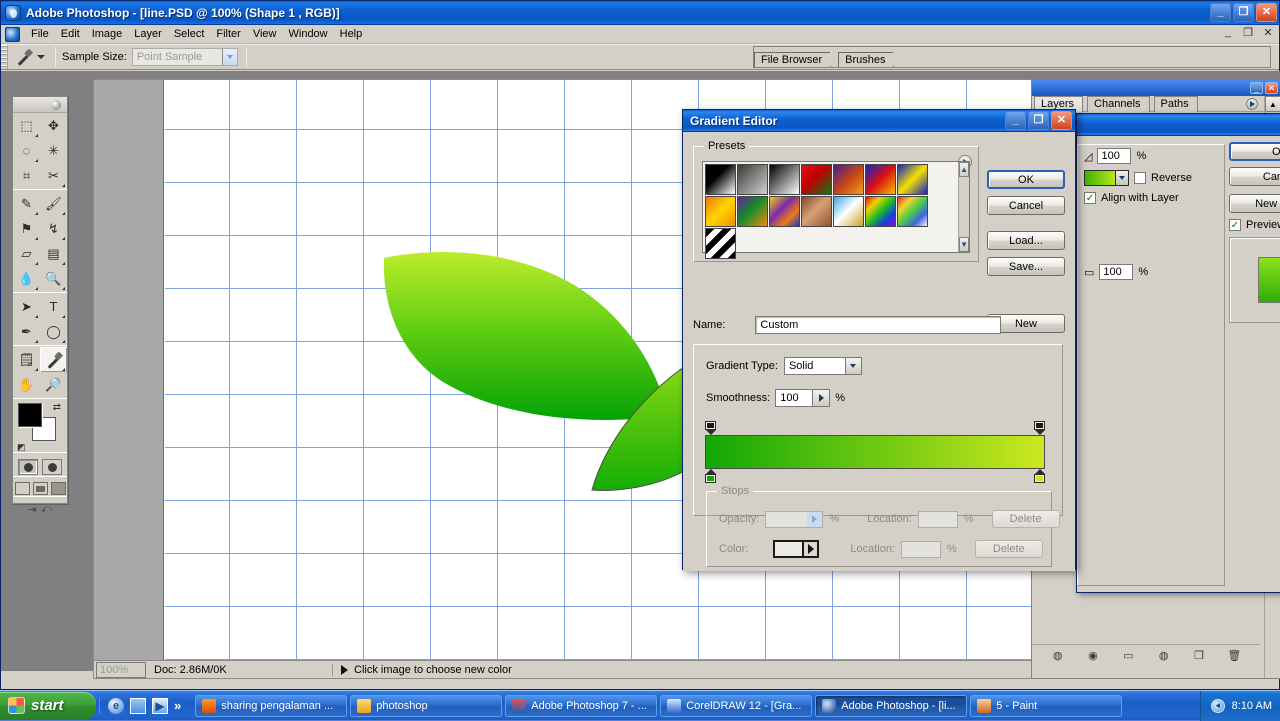 This screenshot has height=721, width=1280. Describe the element at coordinates (711, 476) in the screenshot. I see `color-stop-left` at that location.